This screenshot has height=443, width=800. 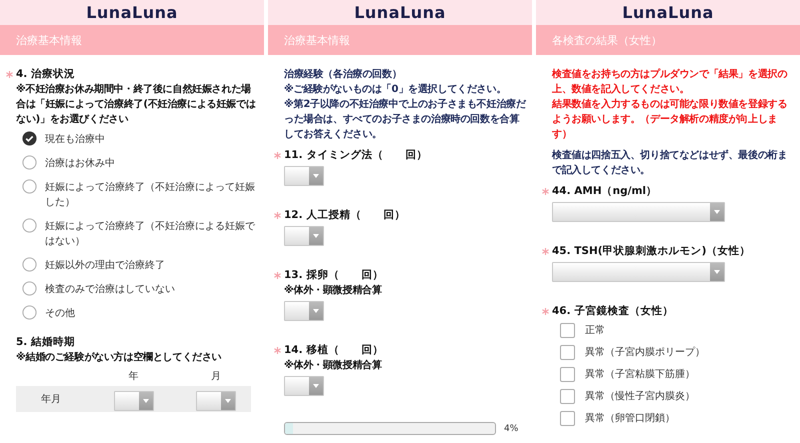 What do you see at coordinates (670, 163) in the screenshot?
I see `instruction-text: 検査値は四捨五入、切り捨てなどはせず、最後の桁まで記入してください。` at bounding box center [670, 163].